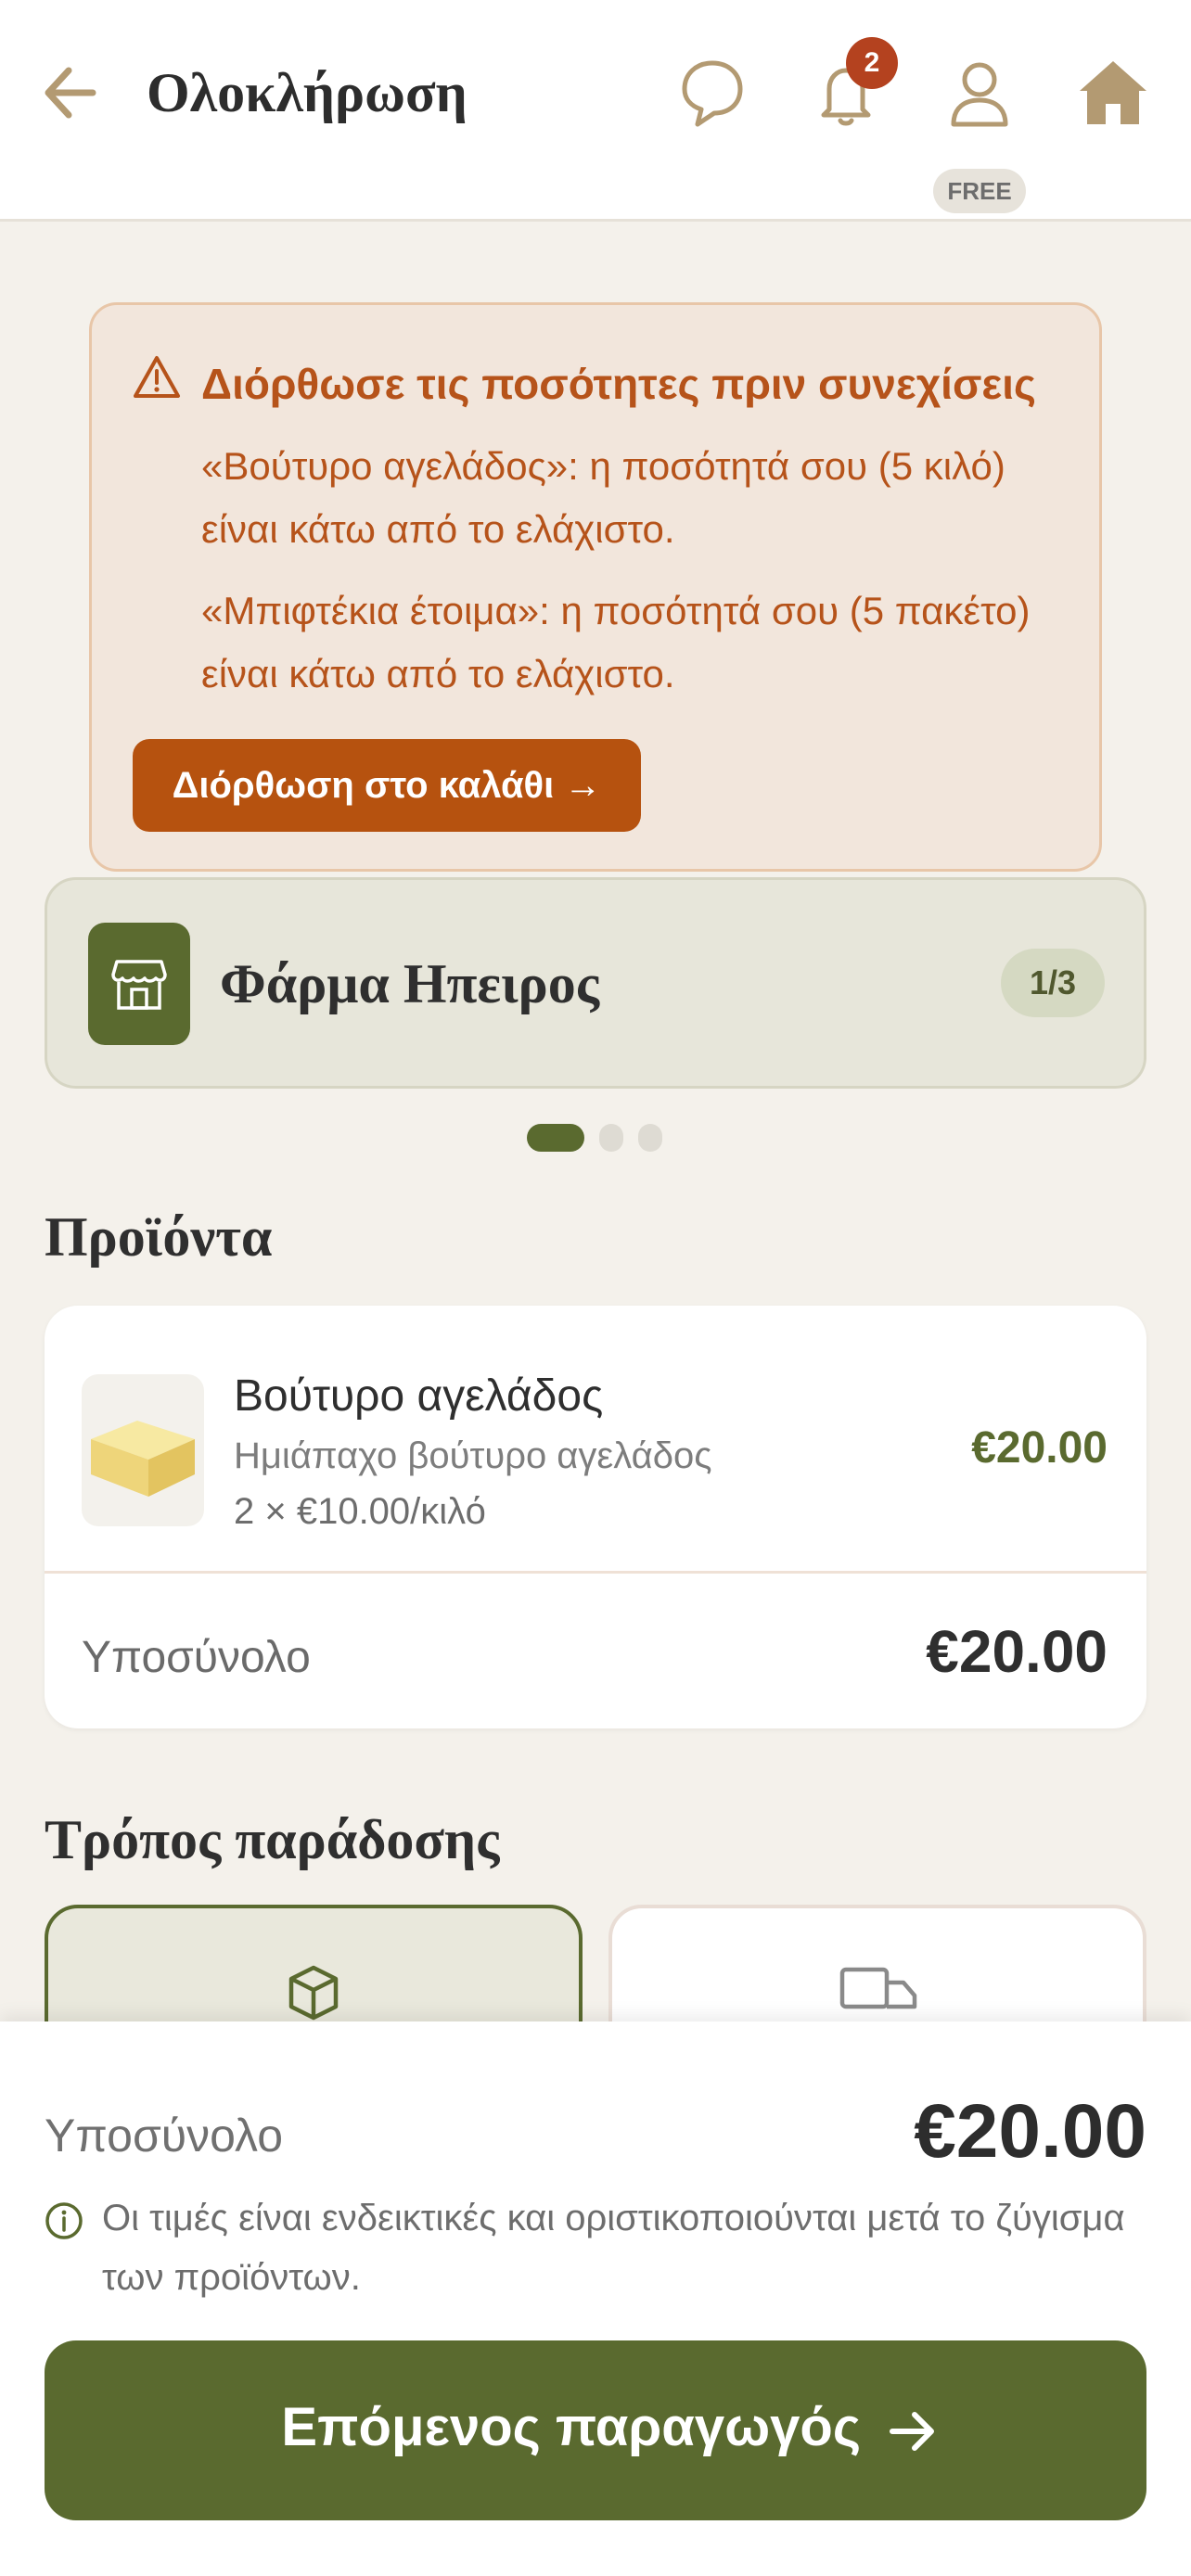 This screenshot has height=2576, width=1191. Describe the element at coordinates (980, 93) in the screenshot. I see `user-profile-icon` at that location.